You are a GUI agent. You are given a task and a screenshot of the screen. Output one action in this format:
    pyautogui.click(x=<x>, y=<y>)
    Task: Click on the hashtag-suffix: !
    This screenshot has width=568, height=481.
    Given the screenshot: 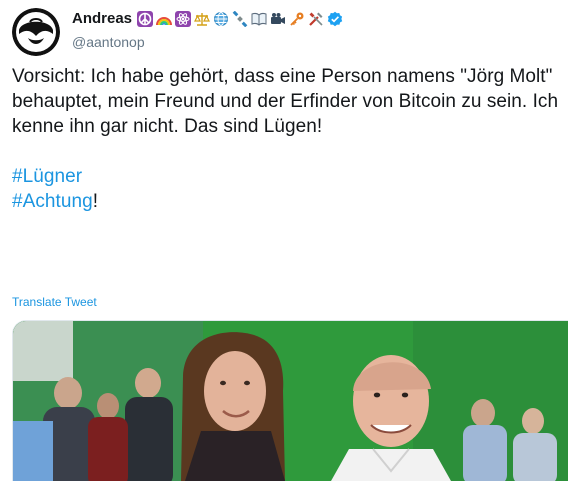 What is the action you would take?
    pyautogui.click(x=95, y=201)
    